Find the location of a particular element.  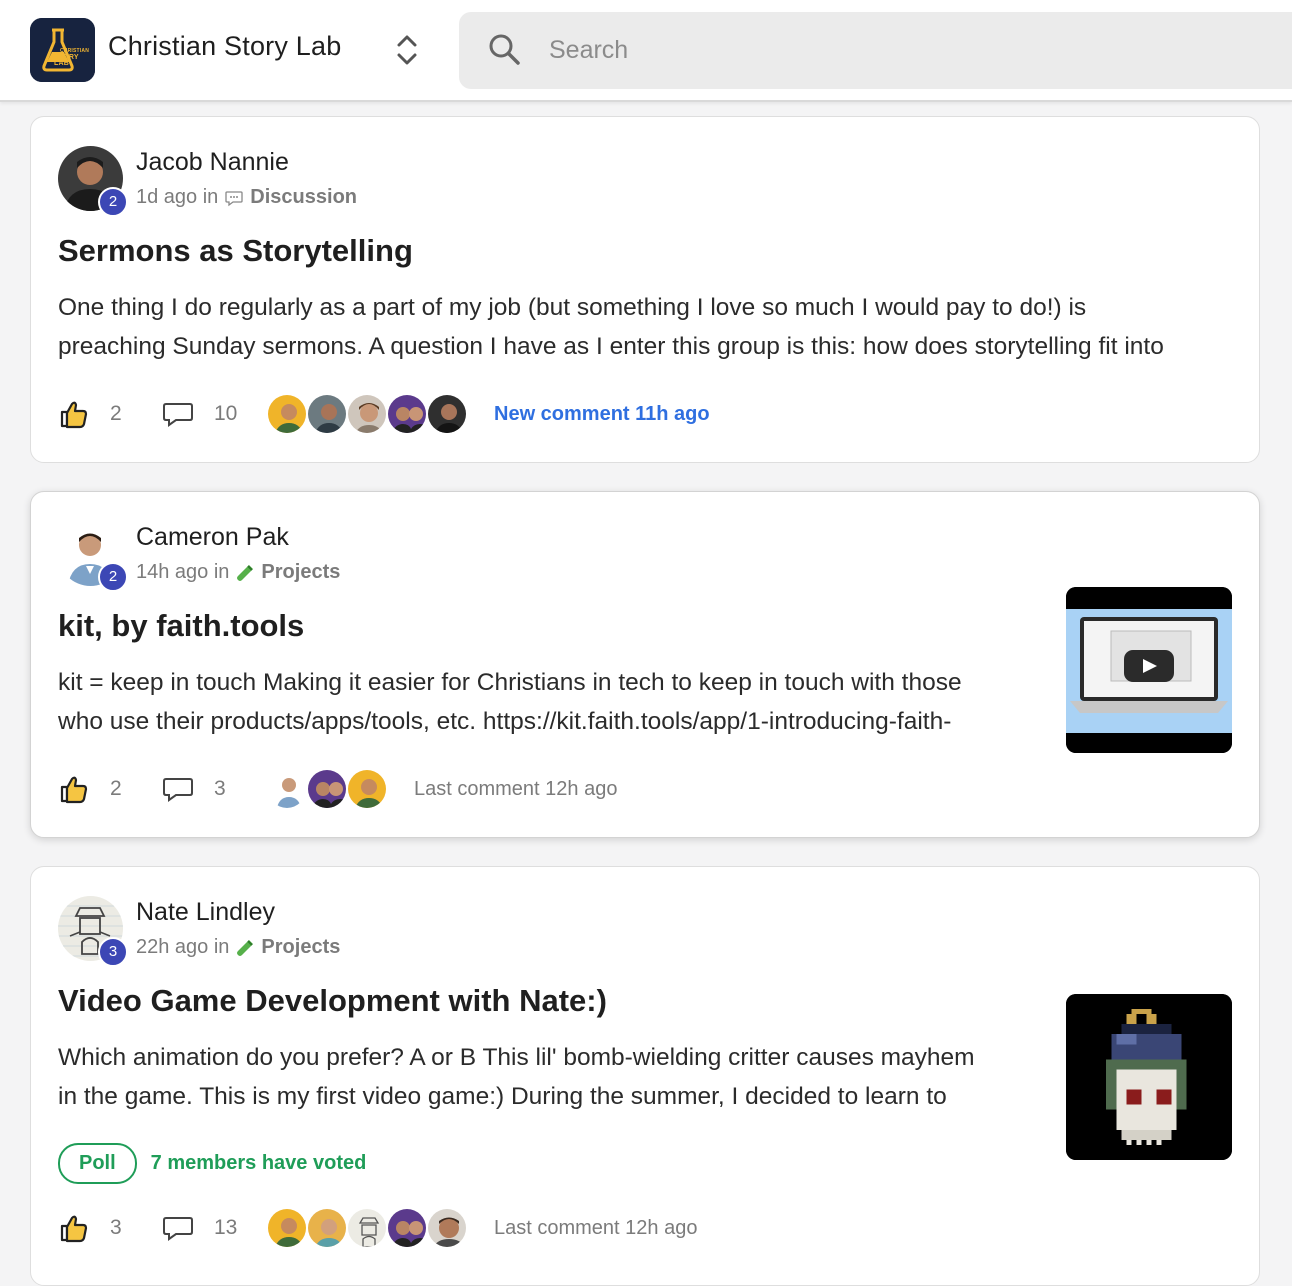

post-meta: 14h ago in Projects is located at coordinates (238, 572).